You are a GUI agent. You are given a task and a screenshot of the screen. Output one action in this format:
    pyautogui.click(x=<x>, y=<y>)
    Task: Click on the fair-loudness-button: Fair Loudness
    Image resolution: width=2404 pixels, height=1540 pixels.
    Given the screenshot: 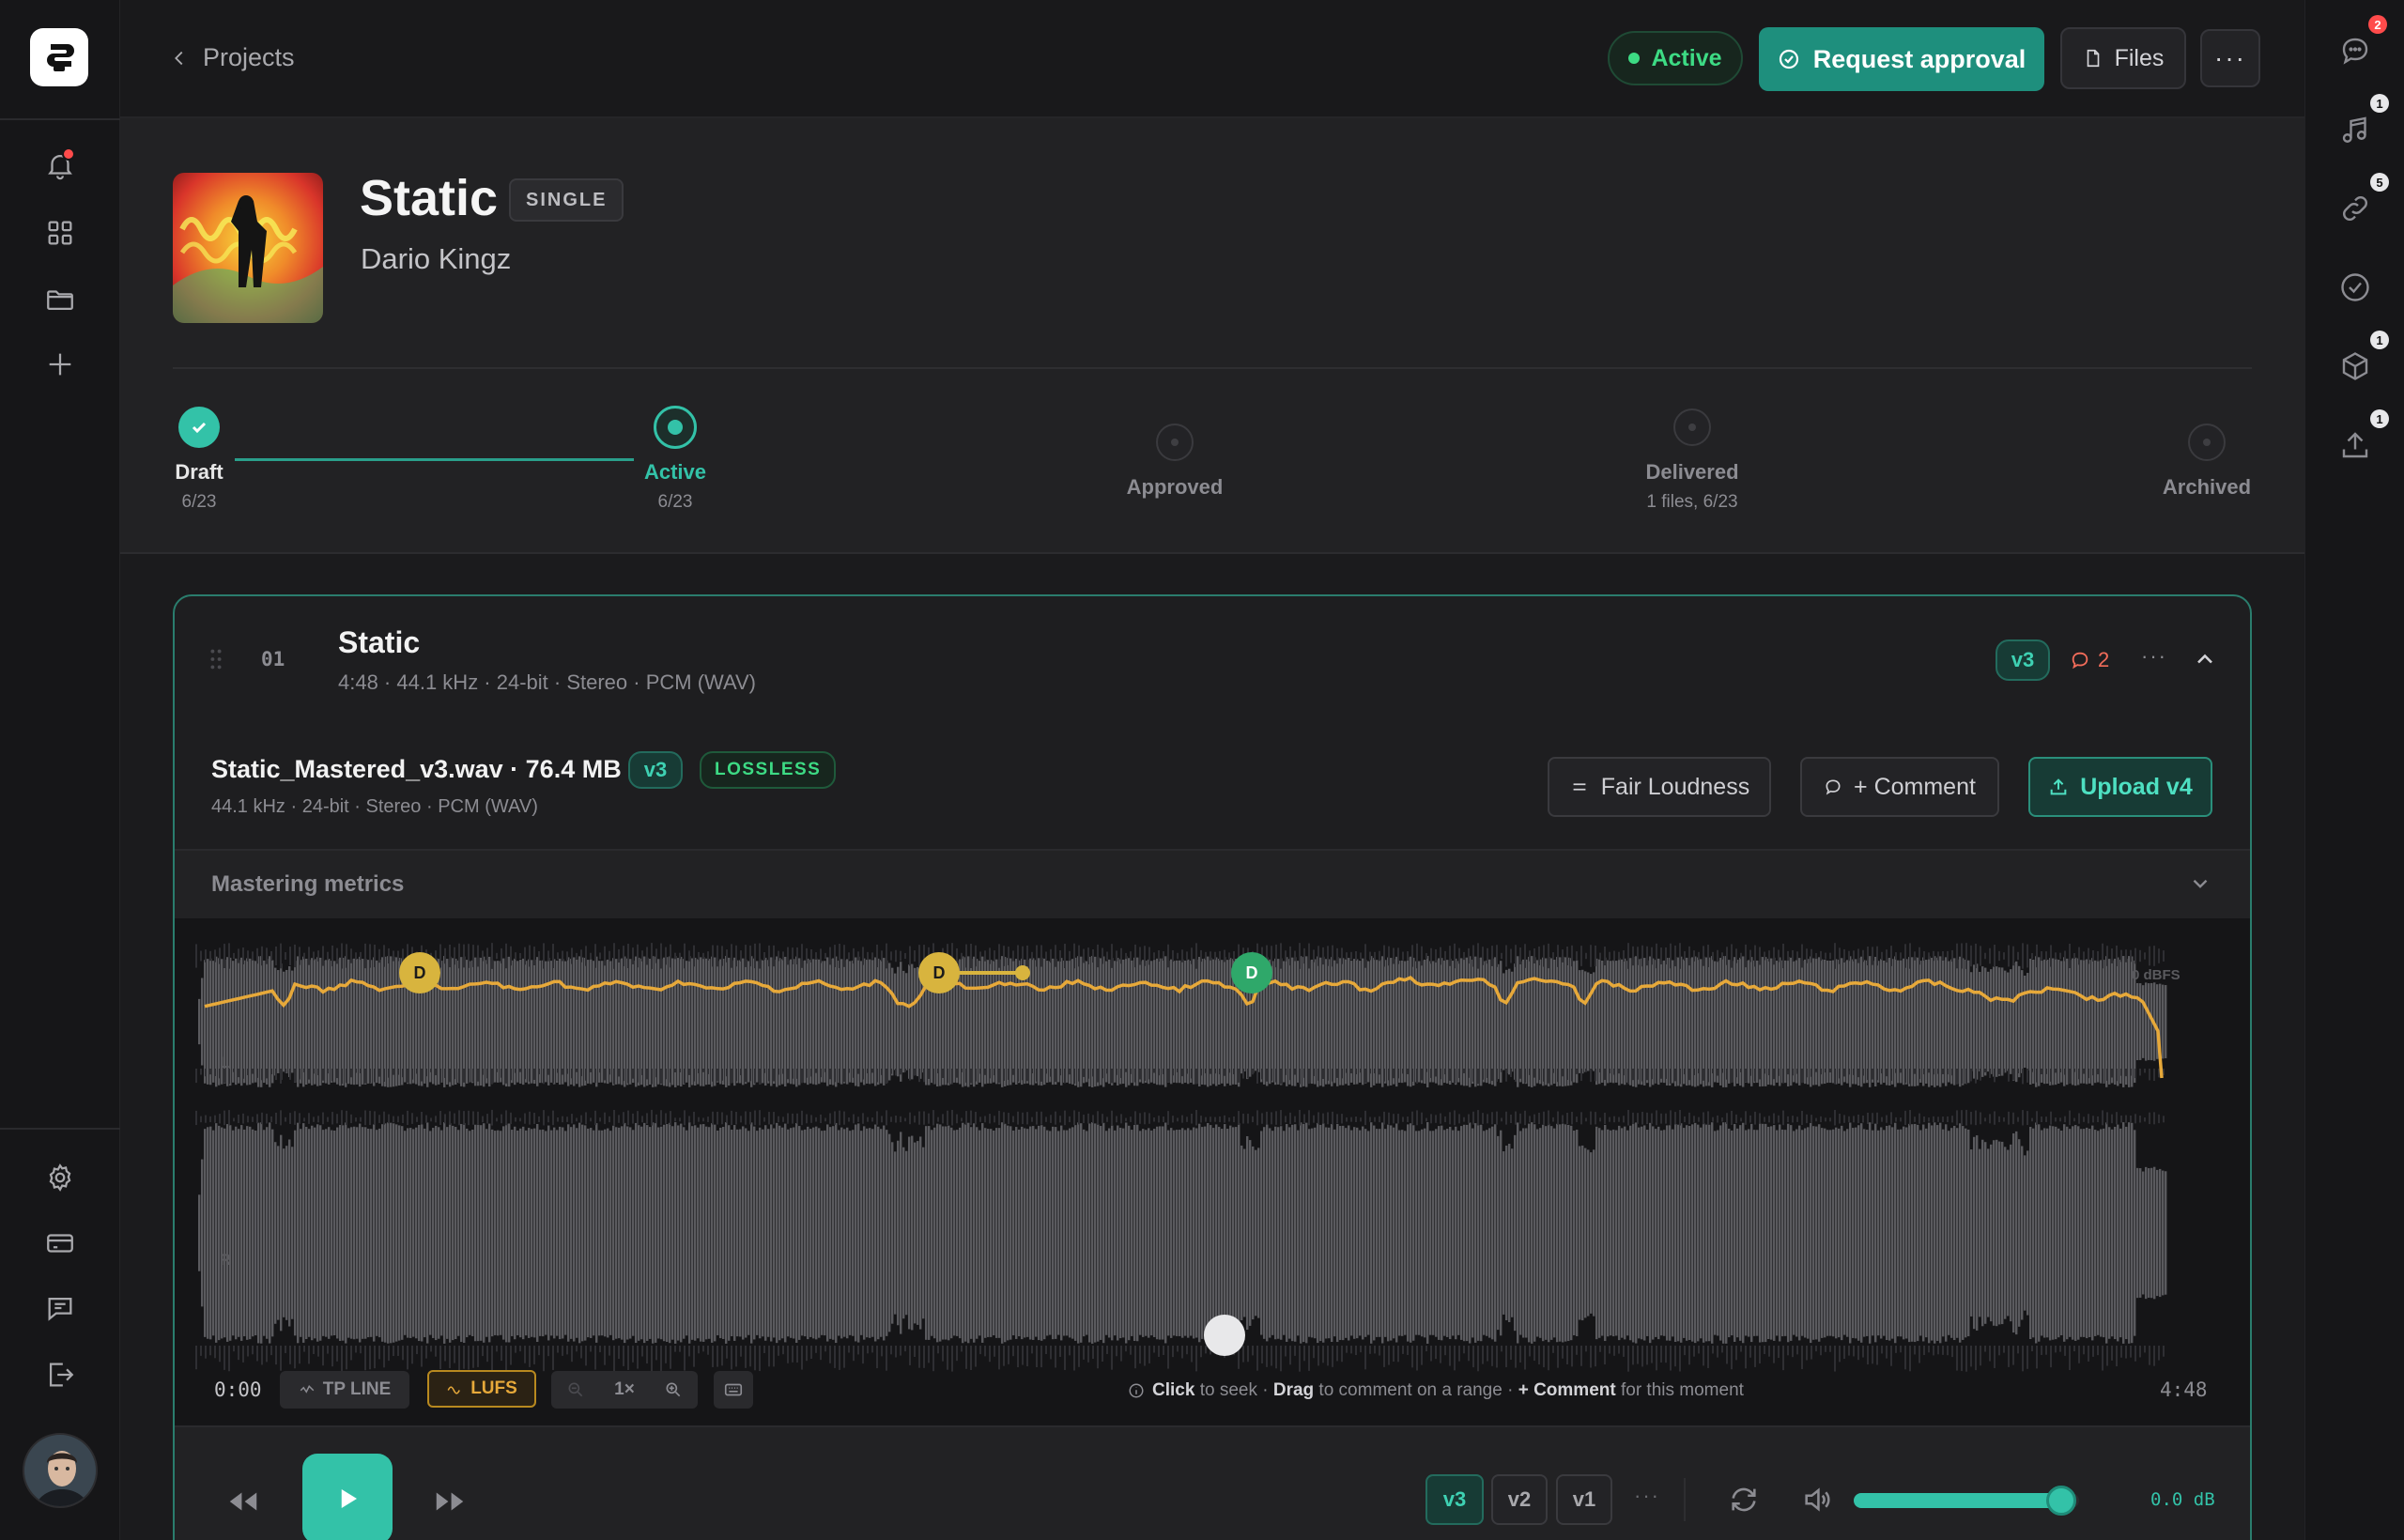 What is the action you would take?
    pyautogui.click(x=1659, y=787)
    